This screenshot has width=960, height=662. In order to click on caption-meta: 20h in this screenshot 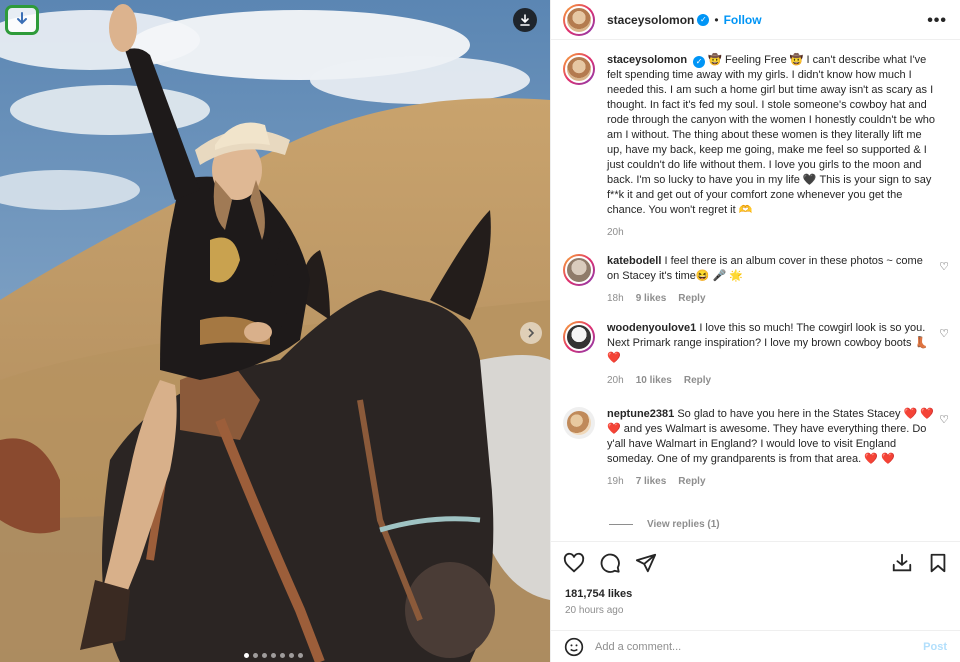, I will do `click(772, 232)`.